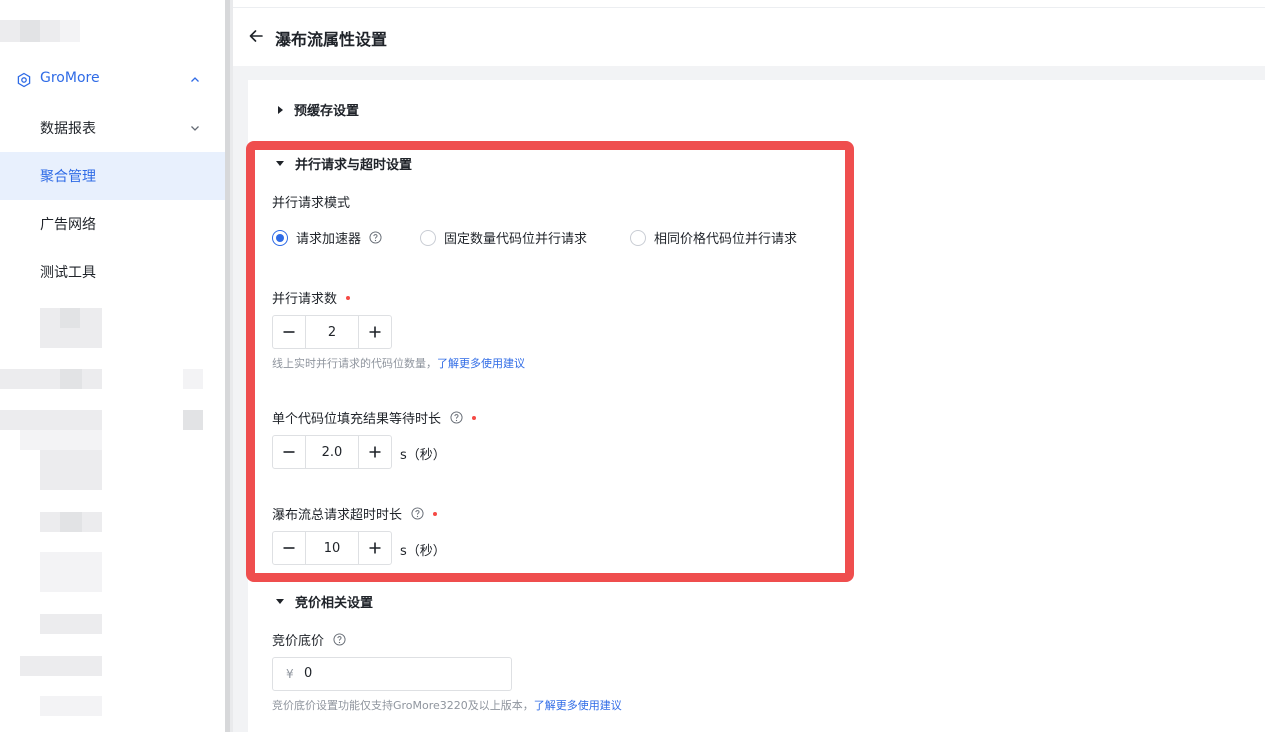 This screenshot has width=1265, height=732. I want to click on radio-label: 固定数量代码位并行请求, so click(516, 239).